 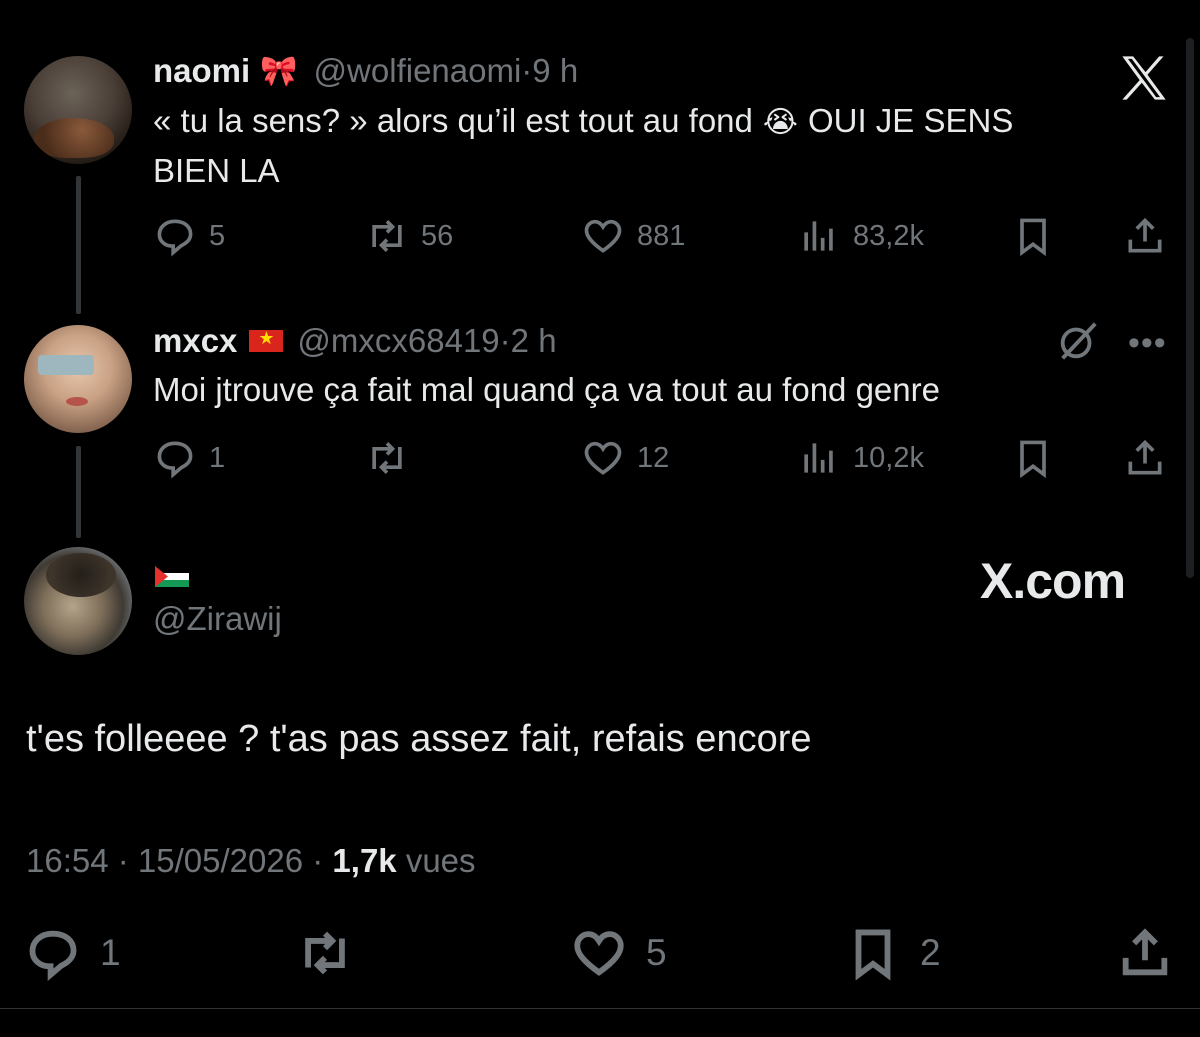 What do you see at coordinates (418, 71) in the screenshot?
I see `user-handle: @wolfienaomi` at bounding box center [418, 71].